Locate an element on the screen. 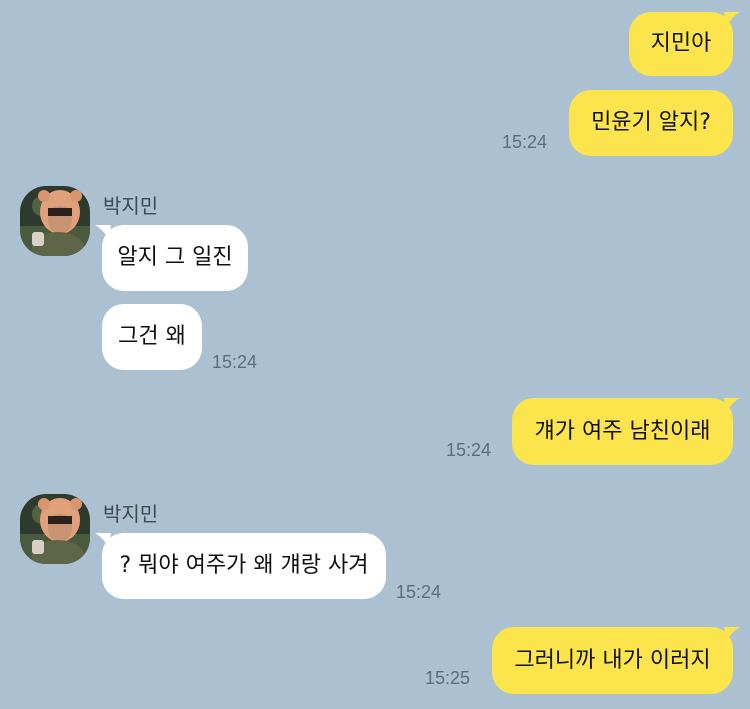  message-text: 지민아 is located at coordinates (681, 43).